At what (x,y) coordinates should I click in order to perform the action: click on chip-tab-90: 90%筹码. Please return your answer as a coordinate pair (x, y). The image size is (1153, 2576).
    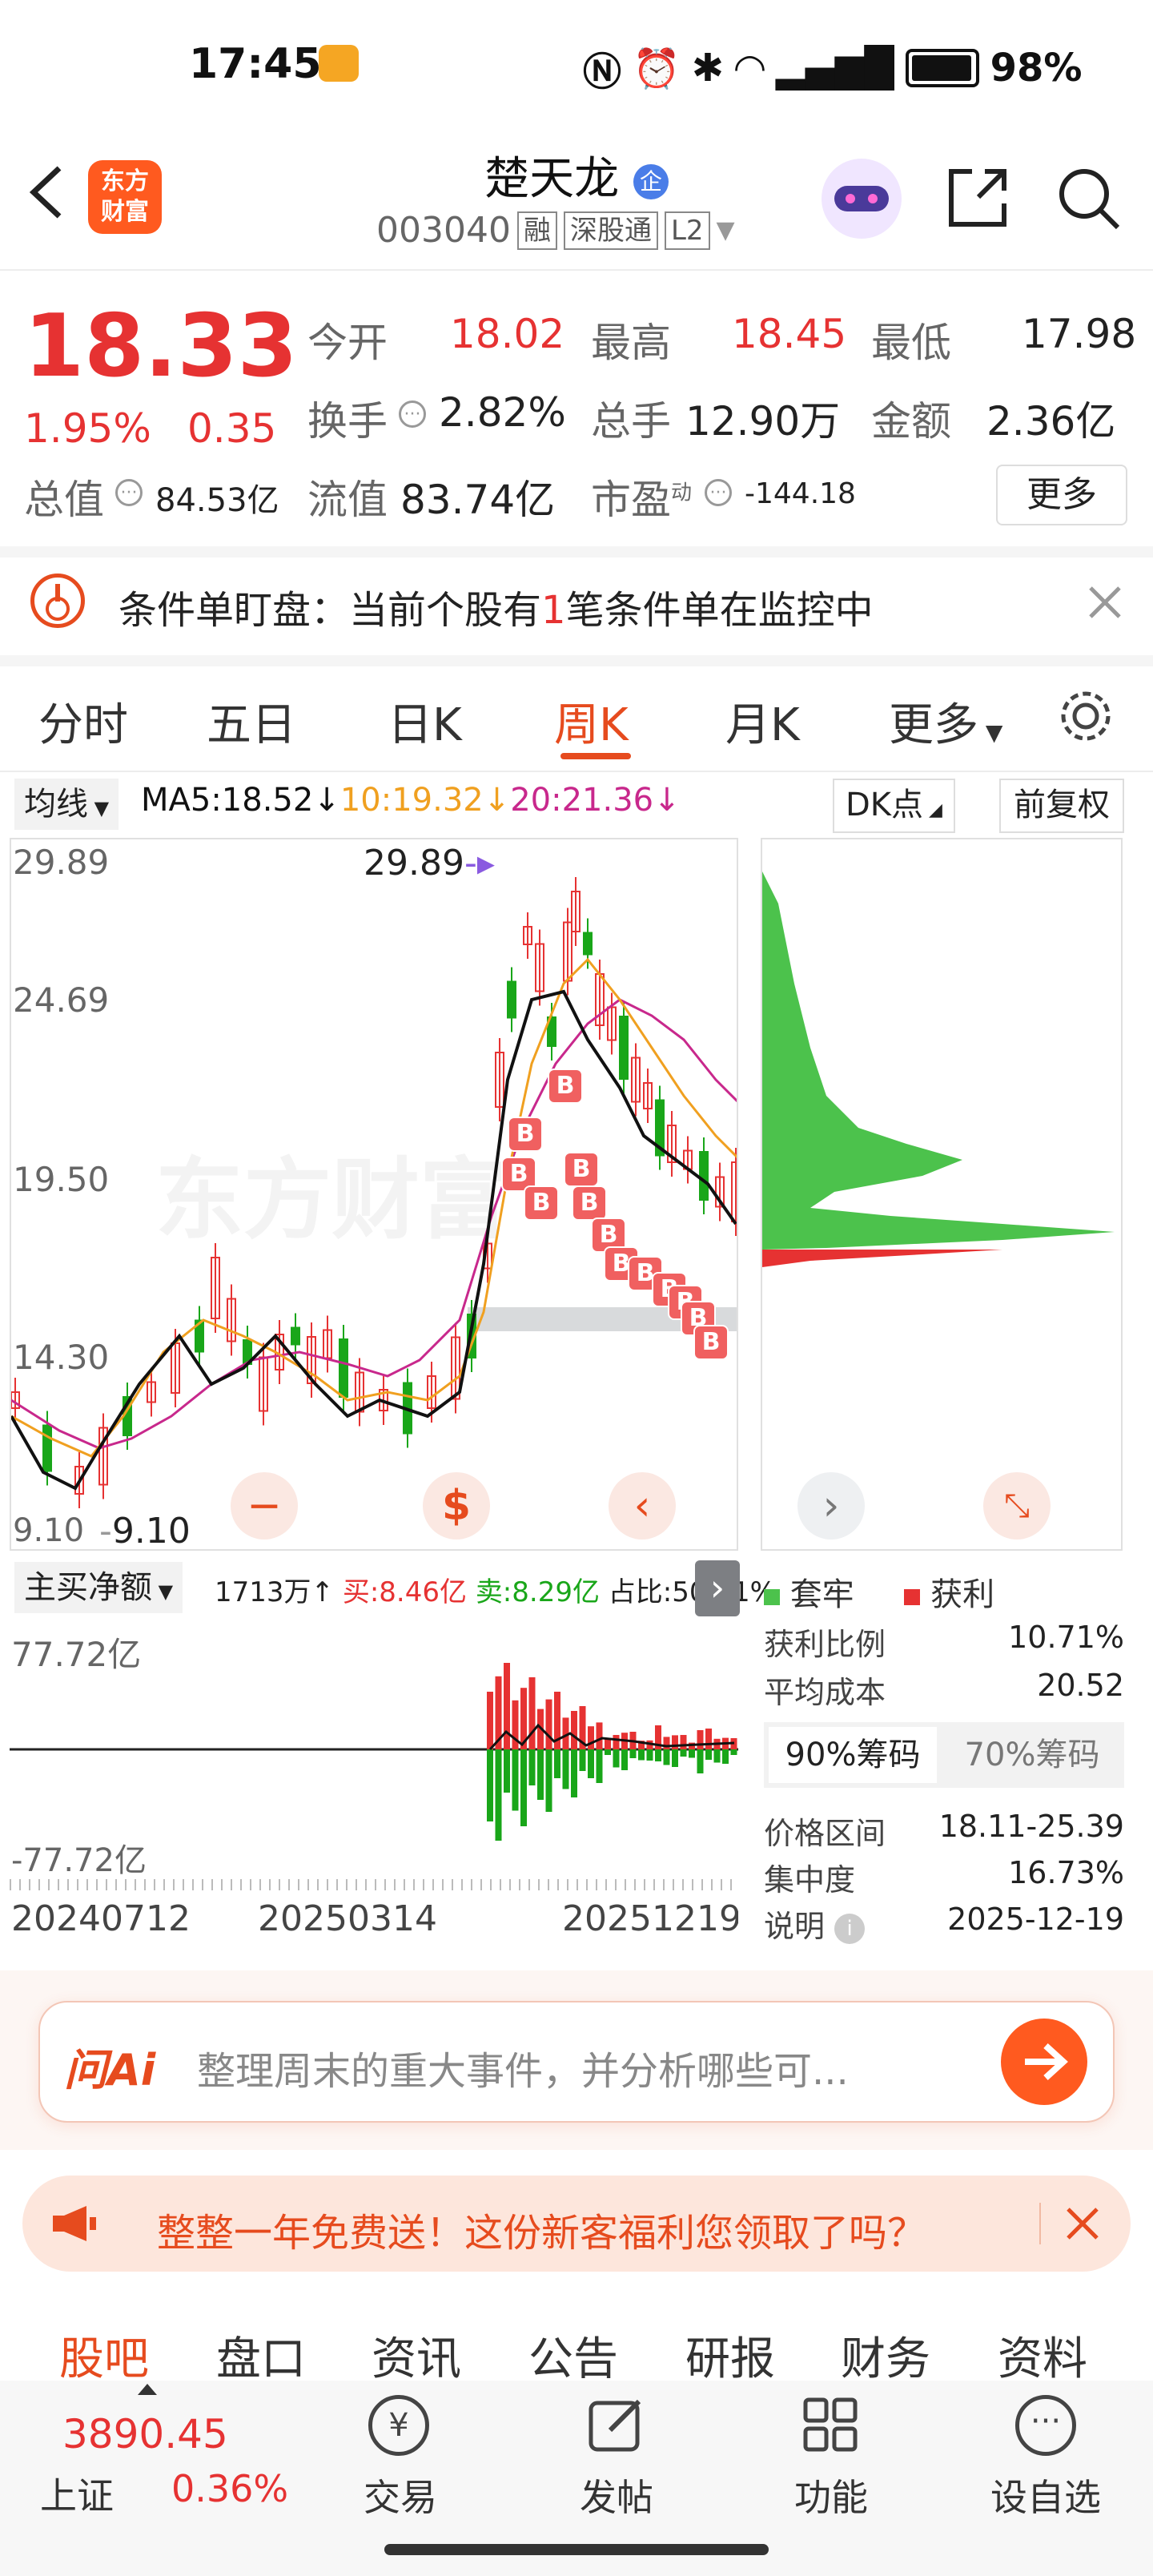
    Looking at the image, I should click on (853, 1755).